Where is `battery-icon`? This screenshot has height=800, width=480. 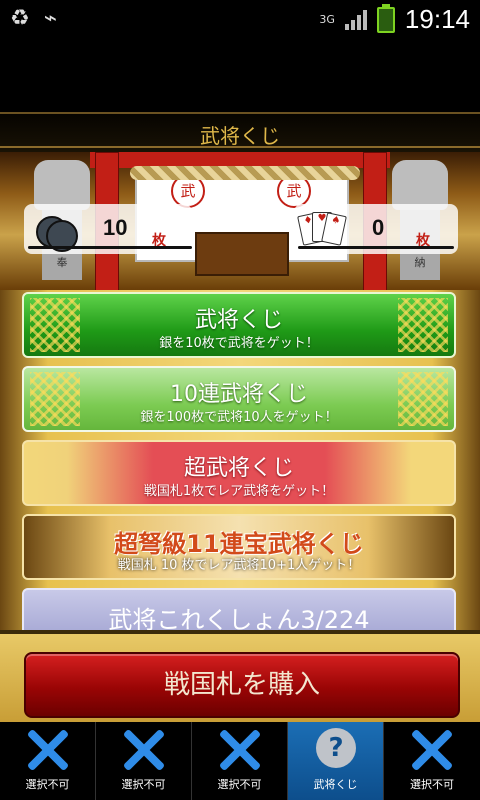
battery-icon is located at coordinates (385, 18).